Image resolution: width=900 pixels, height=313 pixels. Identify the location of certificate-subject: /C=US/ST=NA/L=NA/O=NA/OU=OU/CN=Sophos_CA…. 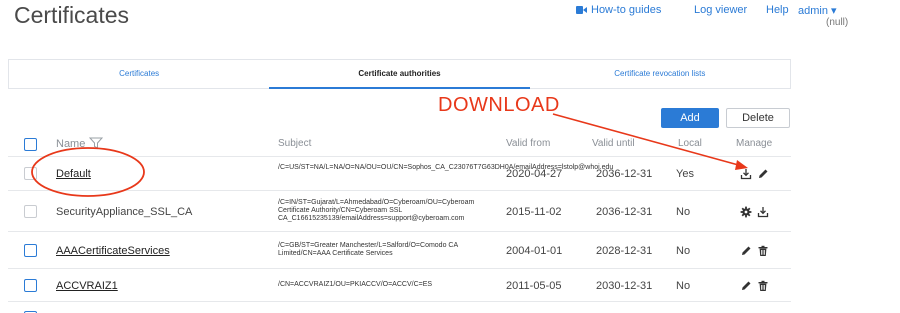
(446, 167).